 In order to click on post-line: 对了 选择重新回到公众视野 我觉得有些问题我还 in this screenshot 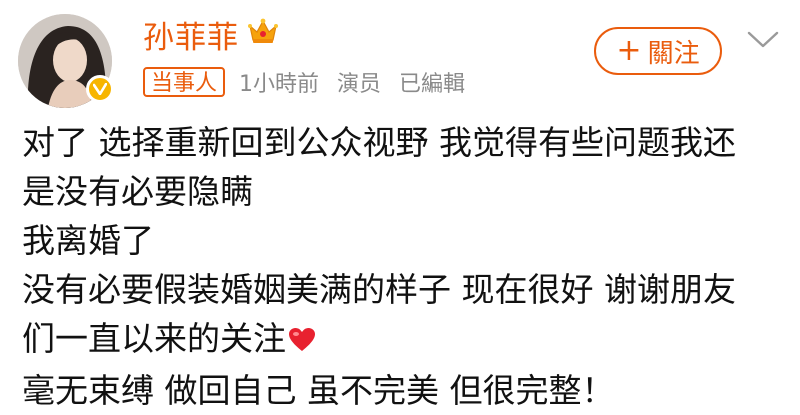, I will do `click(379, 142)`.